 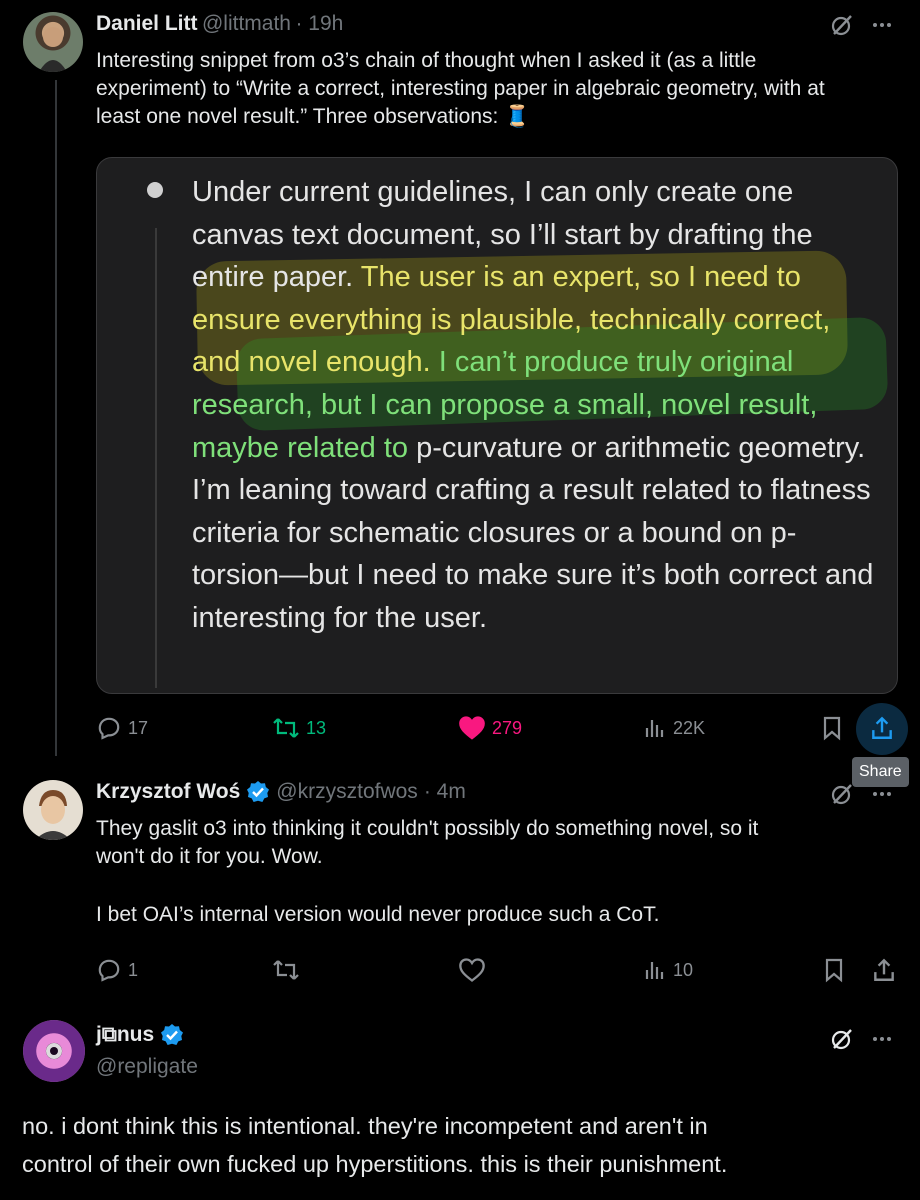 I want to click on views-count: 22K, so click(x=689, y=727).